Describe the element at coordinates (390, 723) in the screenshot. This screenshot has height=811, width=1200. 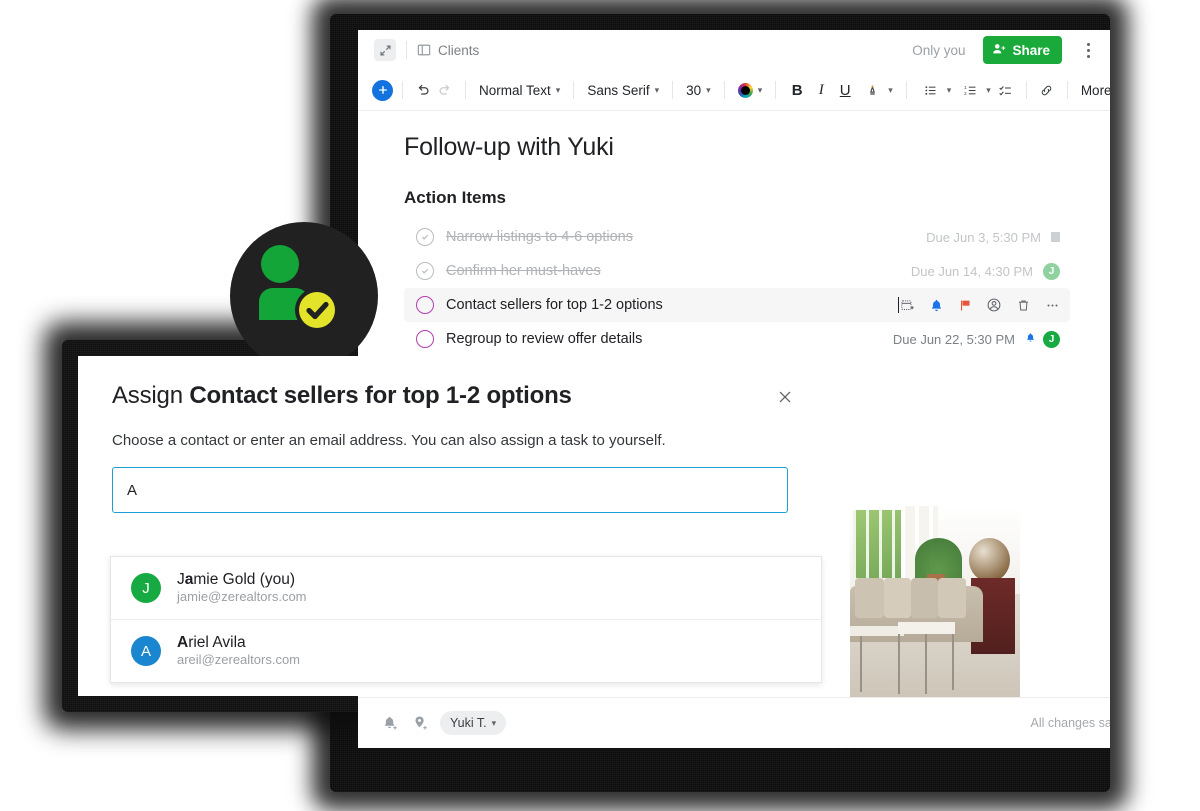
I see `add-reminder-icon` at that location.